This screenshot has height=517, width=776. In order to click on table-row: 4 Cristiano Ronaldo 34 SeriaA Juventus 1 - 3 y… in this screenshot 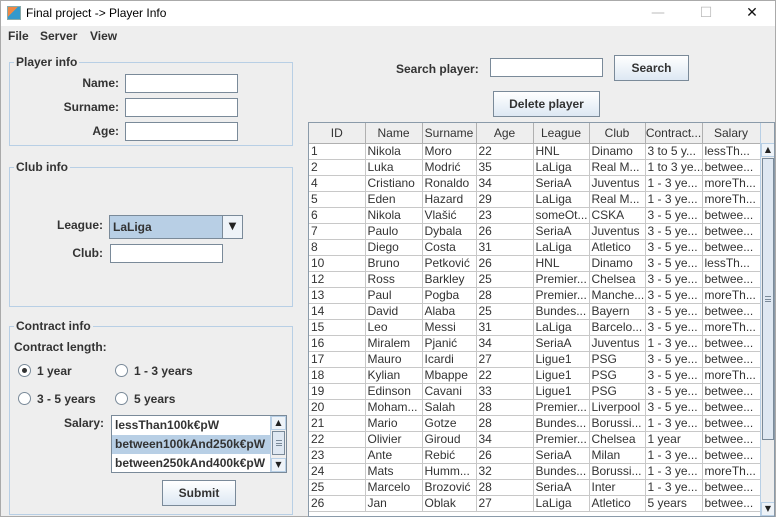, I will do `click(535, 183)`.